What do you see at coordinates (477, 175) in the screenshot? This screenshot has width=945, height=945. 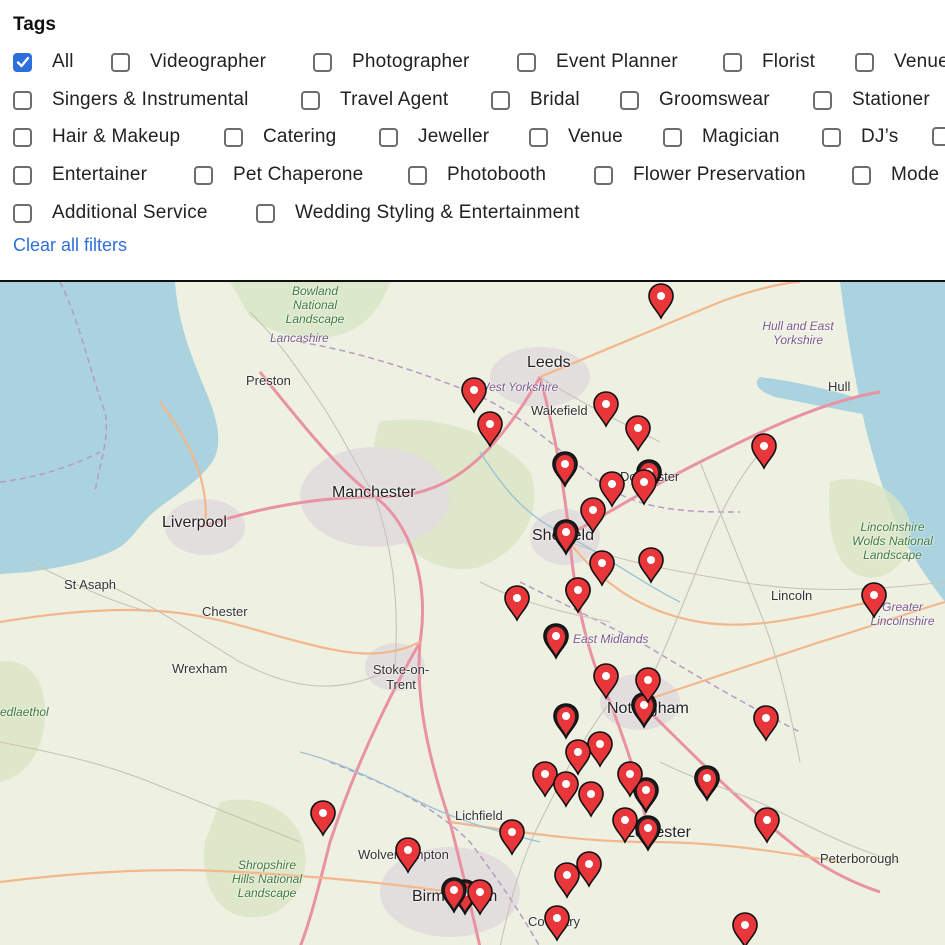 I see `tag-option: Photobooth` at bounding box center [477, 175].